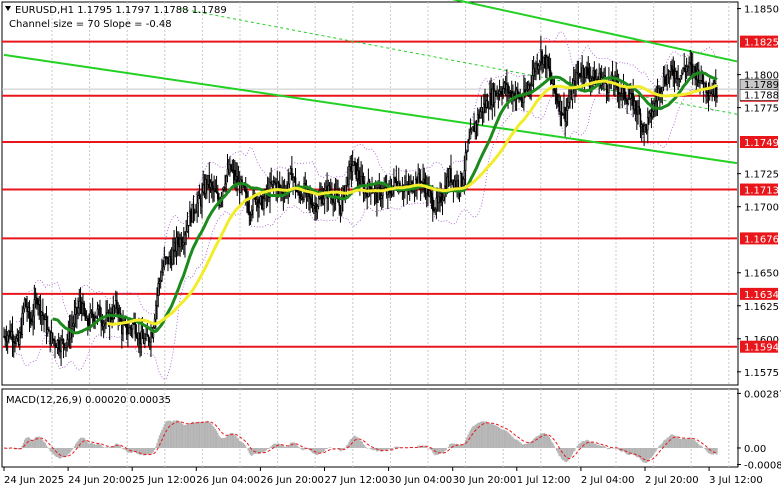 This screenshot has height=489, width=781. Describe the element at coordinates (608, 480) in the screenshot. I see `time-tick-label: 2 Jul 04:00` at that location.